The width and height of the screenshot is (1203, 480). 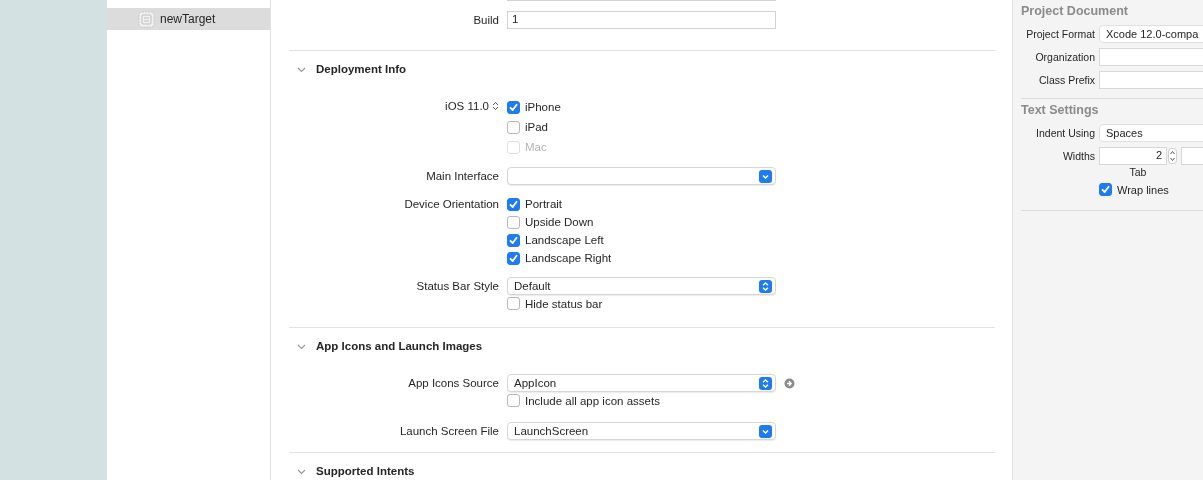 What do you see at coordinates (1172, 156) in the screenshot?
I see `stepper-icon` at bounding box center [1172, 156].